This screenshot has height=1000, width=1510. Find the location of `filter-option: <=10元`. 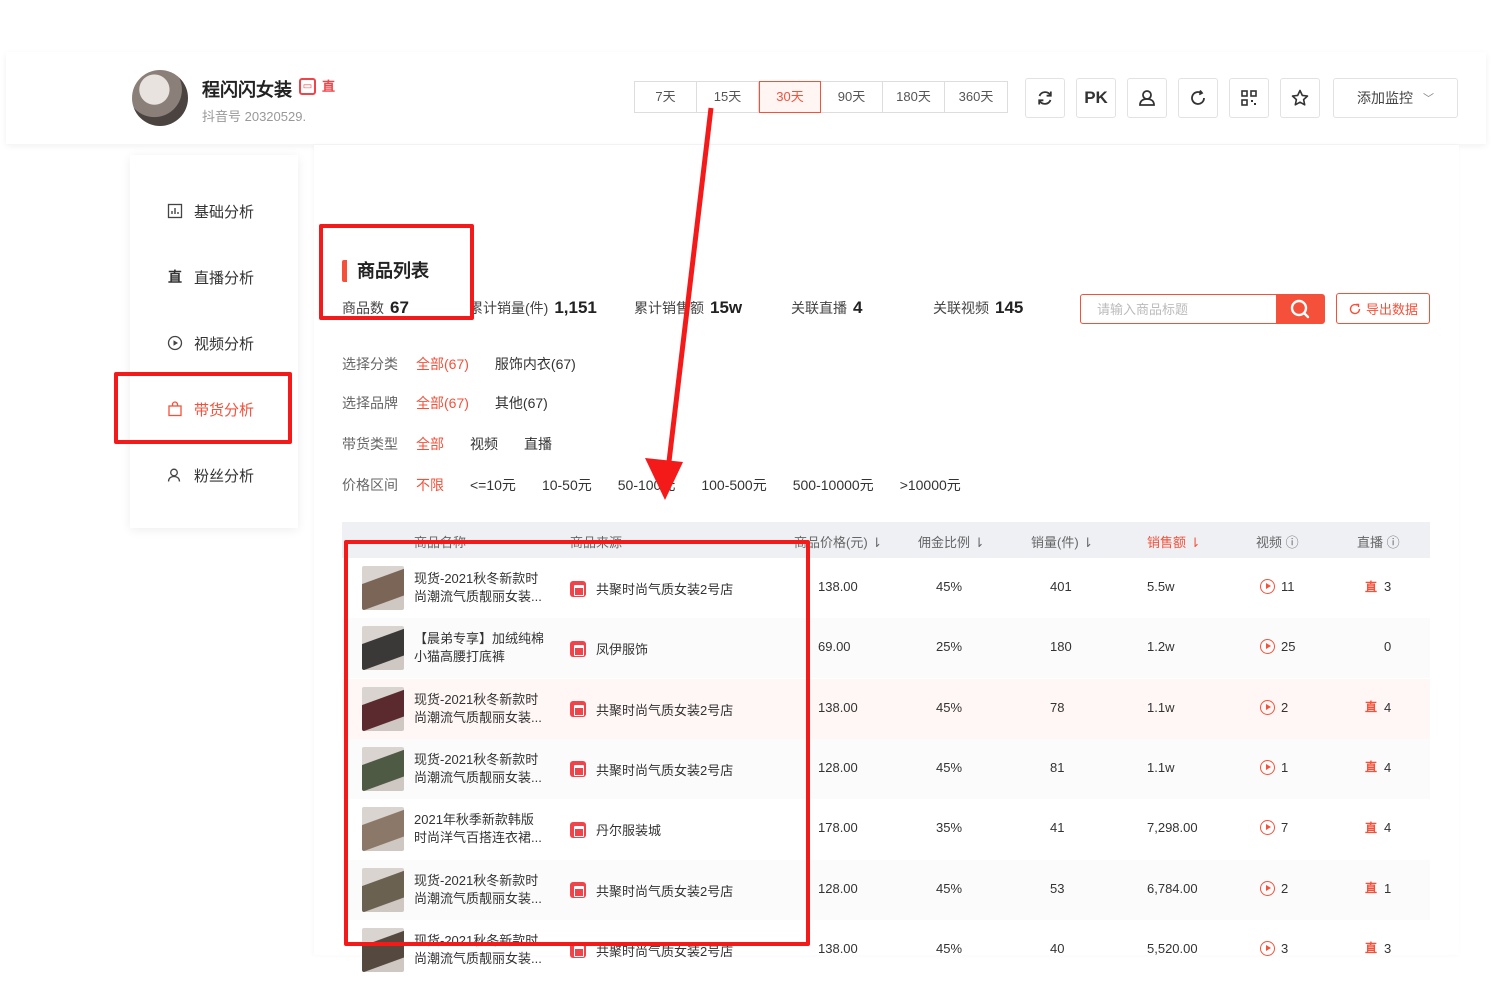

filter-option: <=10元 is located at coordinates (493, 485).